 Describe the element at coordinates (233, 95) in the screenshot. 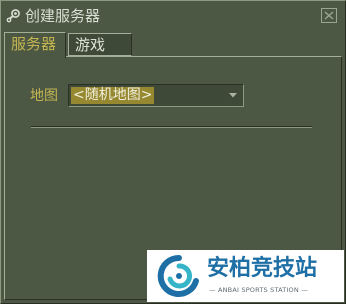

I see `chevron-down-icon` at that location.